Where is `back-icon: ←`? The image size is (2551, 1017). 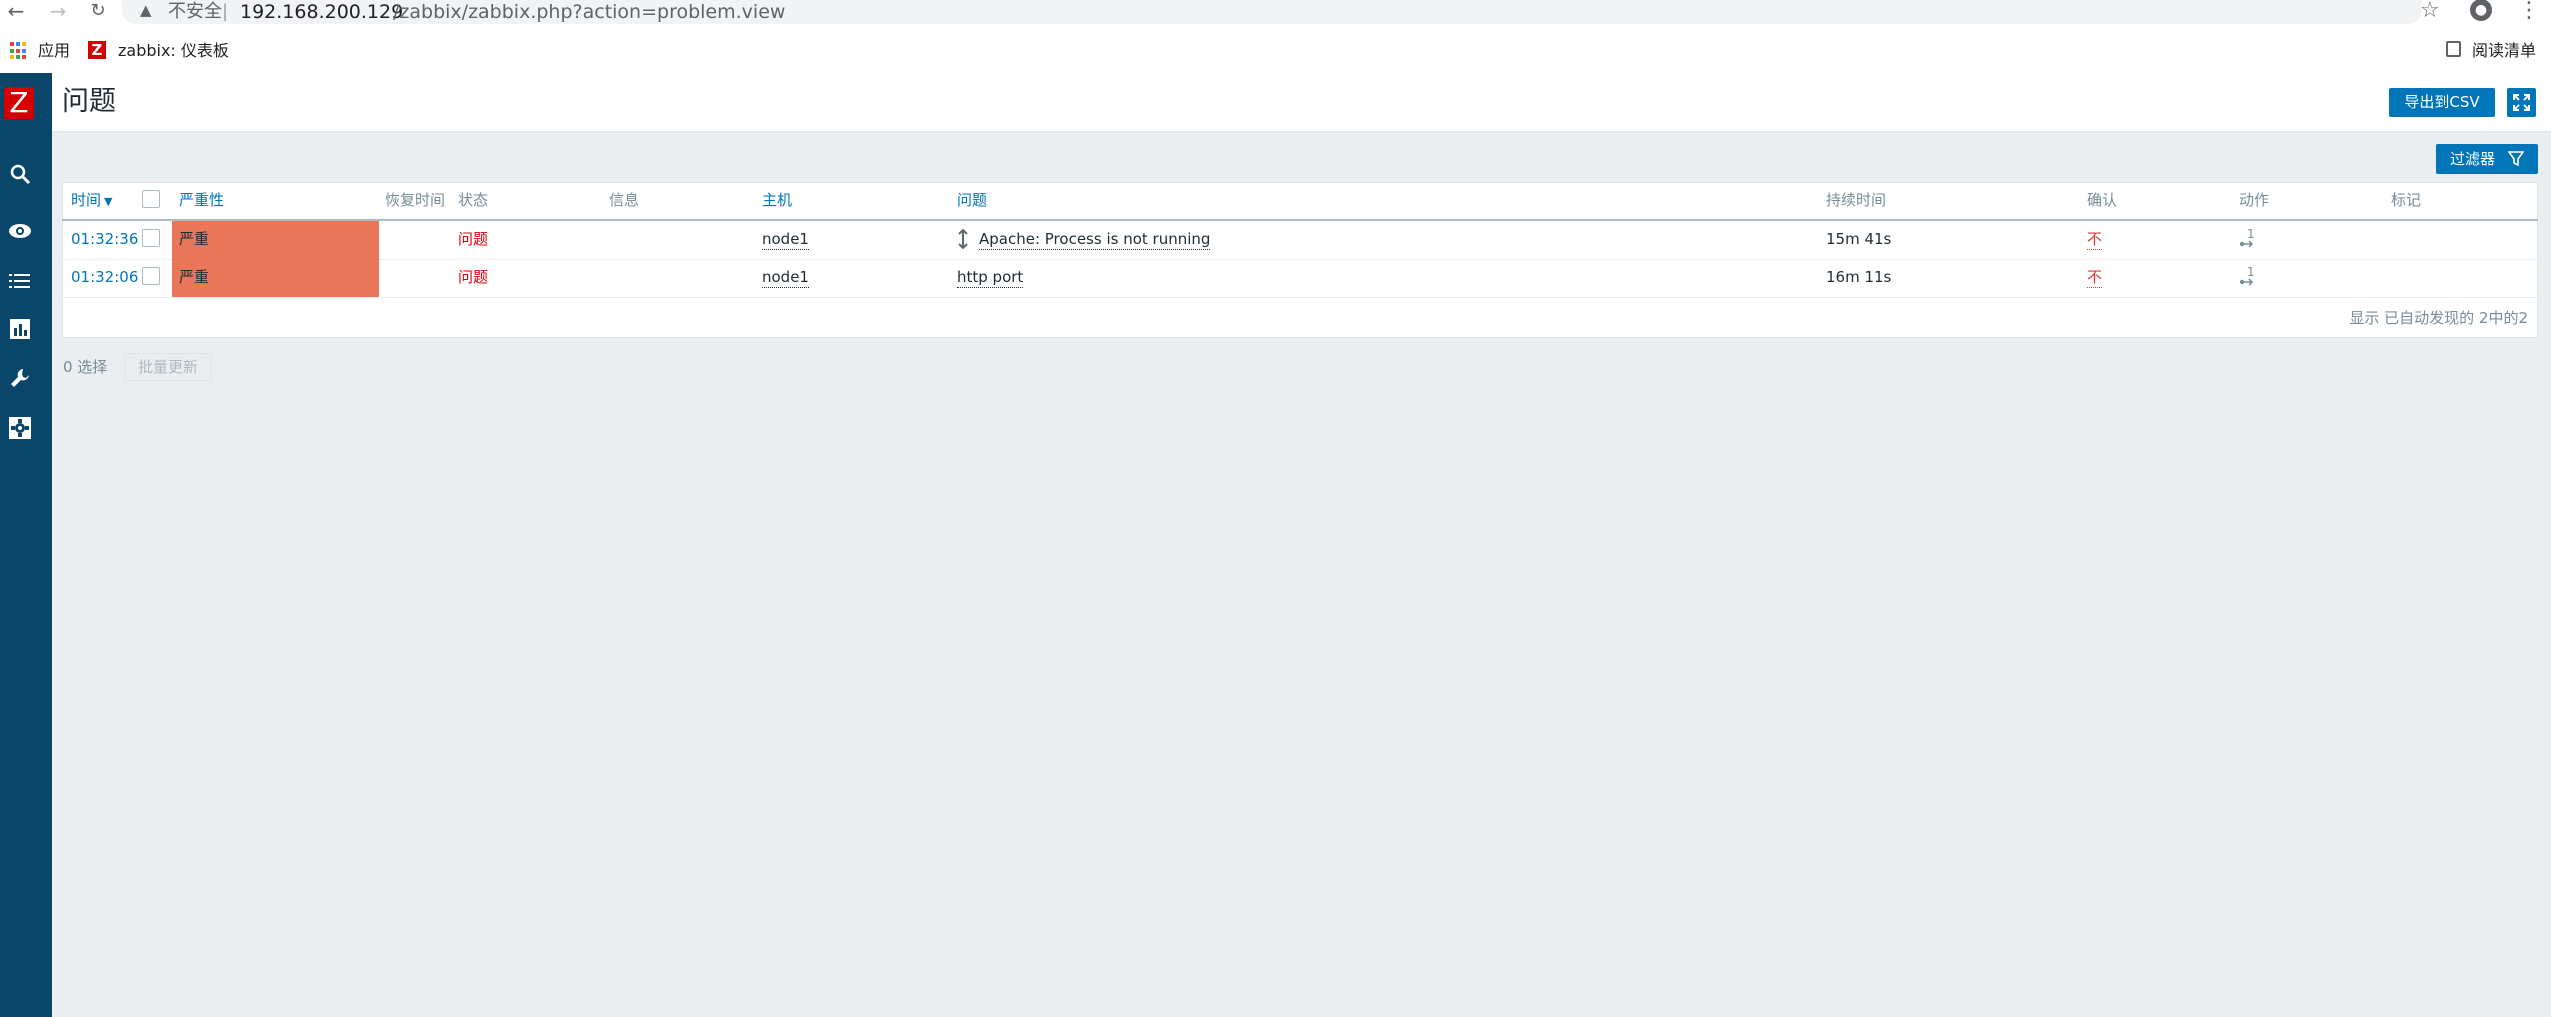 back-icon: ← is located at coordinates (16, 12).